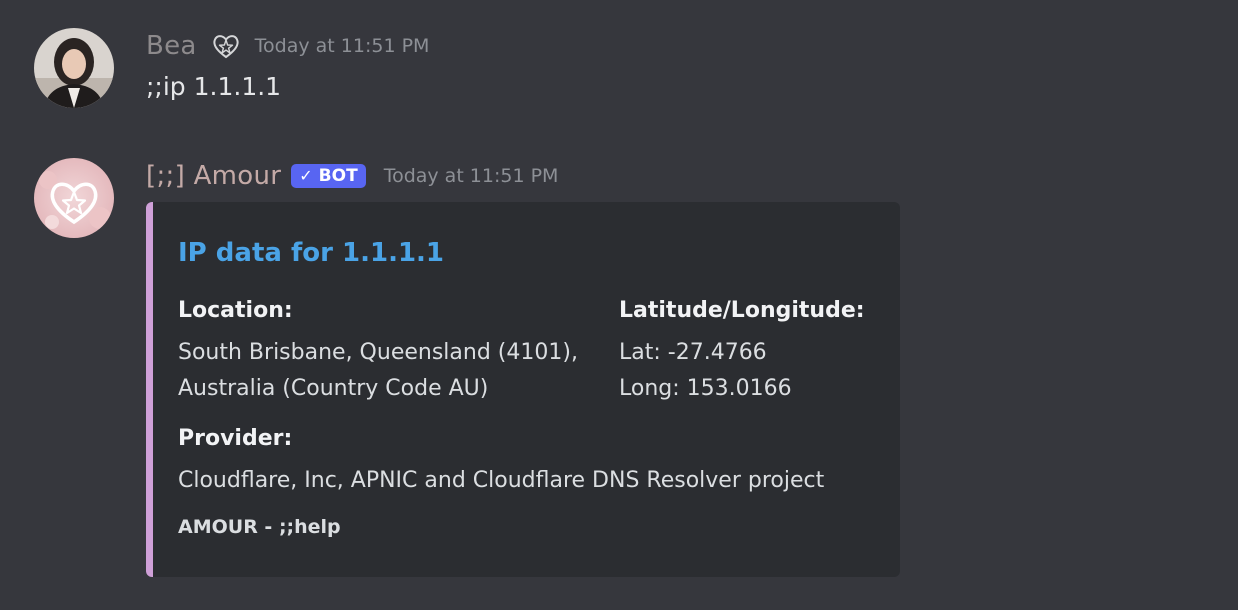 This screenshot has height=610, width=1238. What do you see at coordinates (705, 388) in the screenshot?
I see `field-value-line: Long: 153.0166` at bounding box center [705, 388].